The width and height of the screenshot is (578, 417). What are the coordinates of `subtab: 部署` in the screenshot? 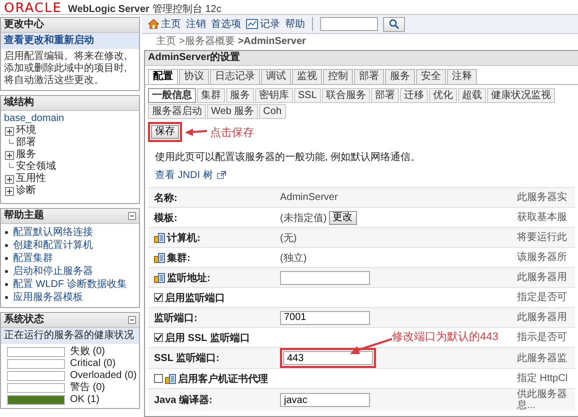 It's located at (384, 95).